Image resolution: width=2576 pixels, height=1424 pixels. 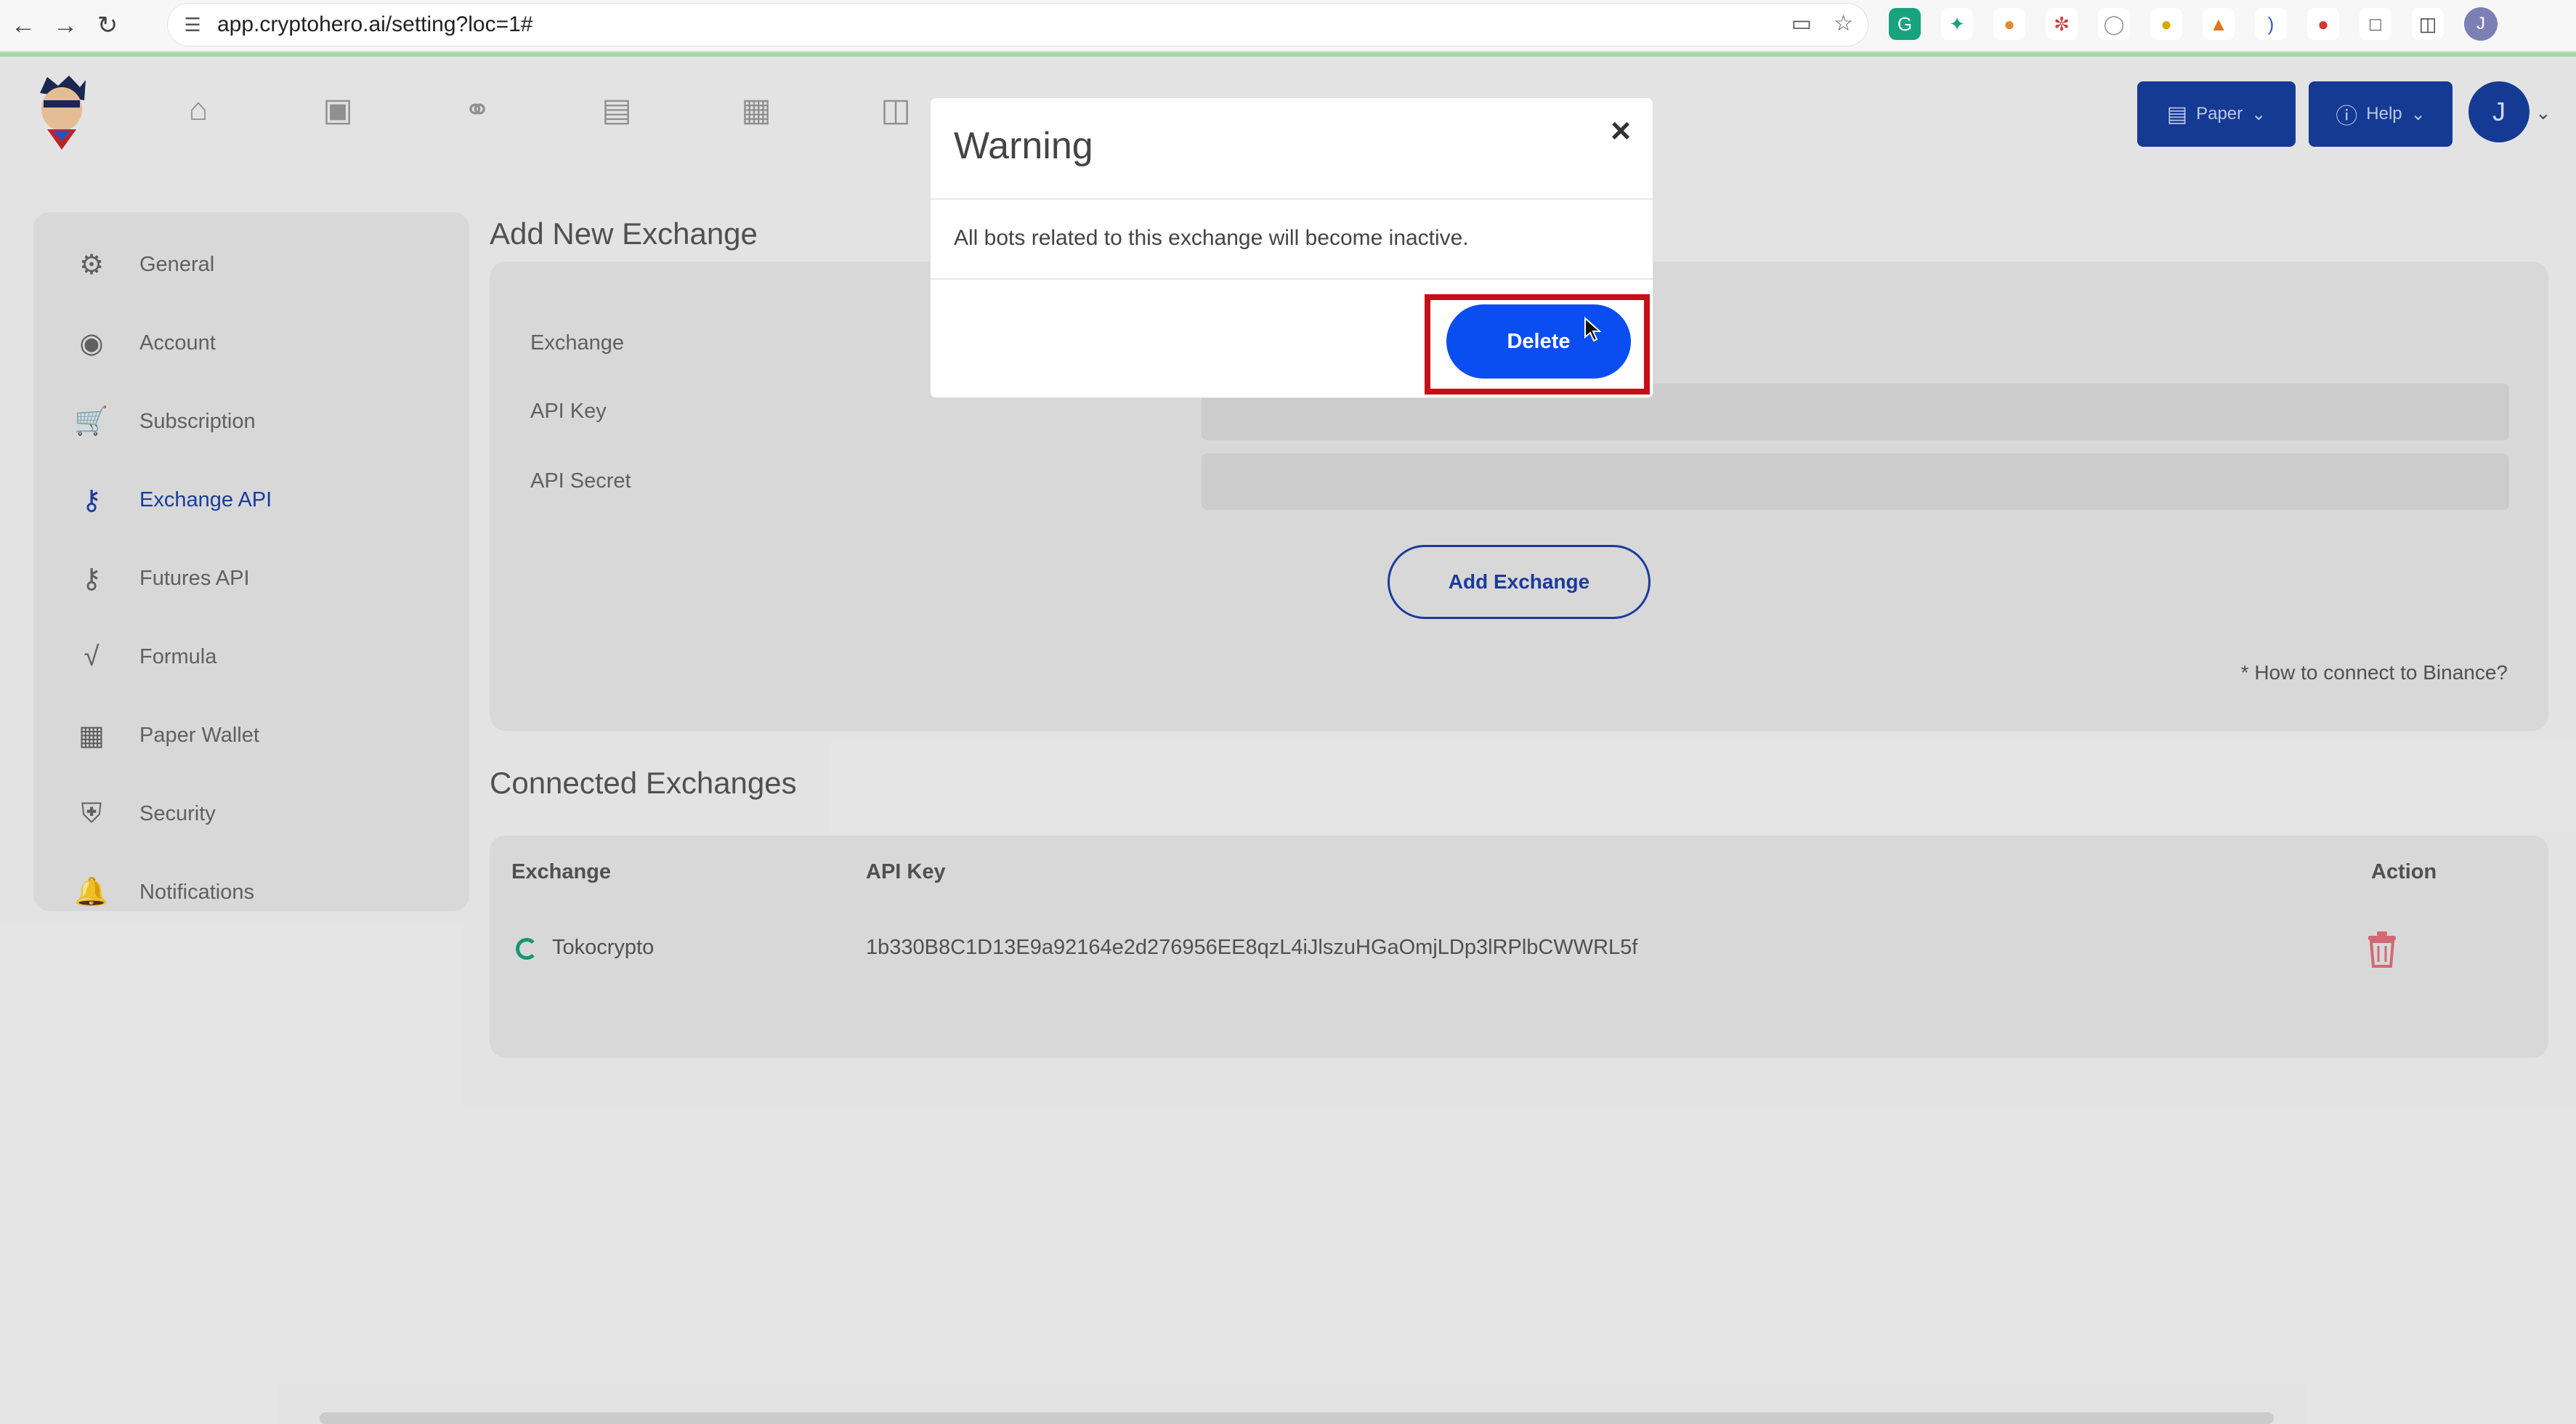 What do you see at coordinates (1905, 24) in the screenshot?
I see `grammarly-extension-icon: G` at bounding box center [1905, 24].